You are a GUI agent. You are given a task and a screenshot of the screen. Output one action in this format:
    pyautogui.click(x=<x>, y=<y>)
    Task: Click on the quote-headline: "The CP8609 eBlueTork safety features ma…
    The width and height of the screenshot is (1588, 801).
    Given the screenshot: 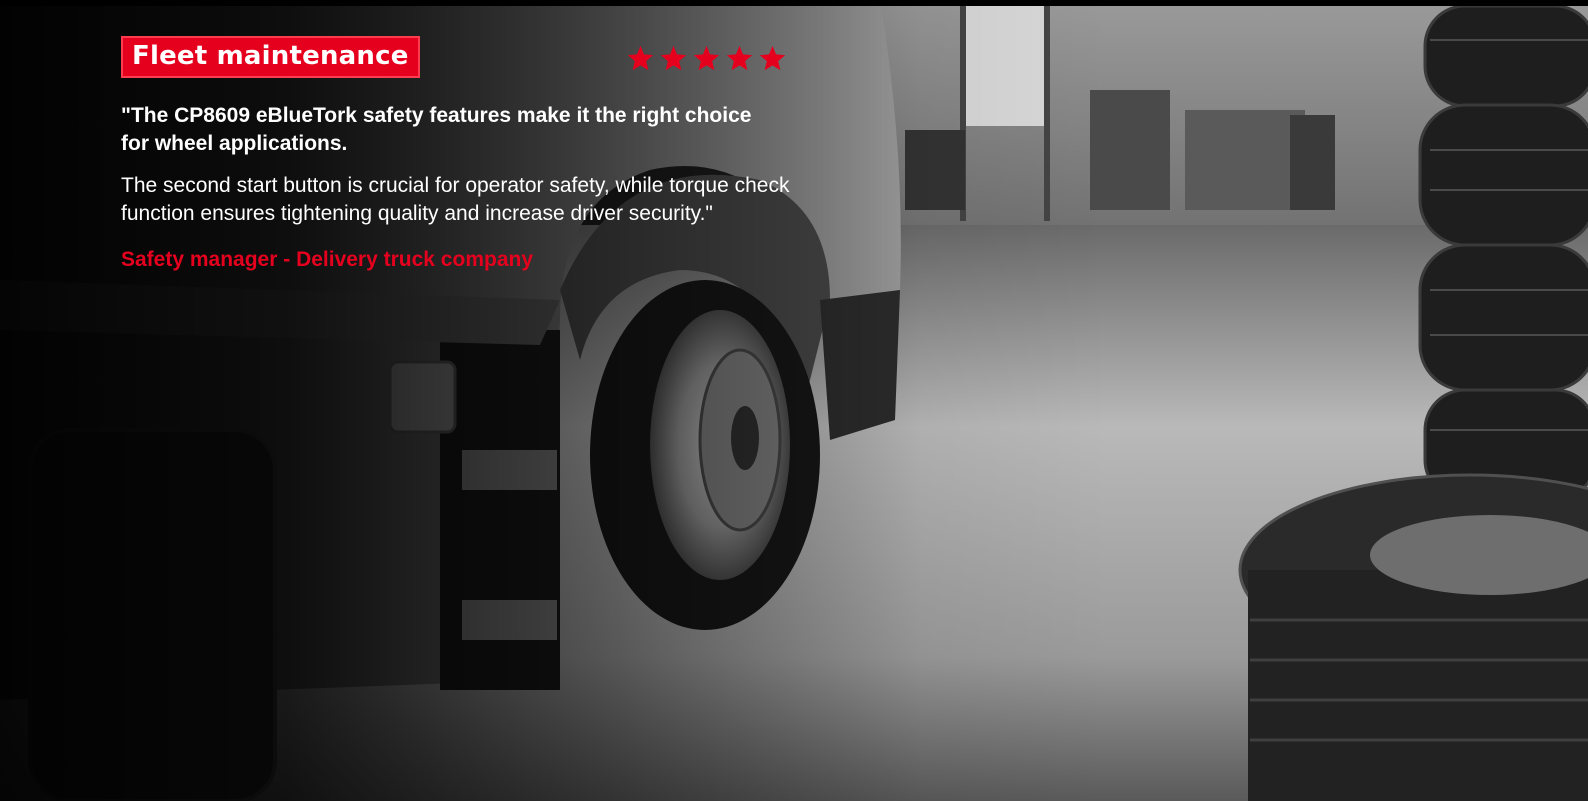 What is the action you would take?
    pyautogui.click(x=436, y=129)
    